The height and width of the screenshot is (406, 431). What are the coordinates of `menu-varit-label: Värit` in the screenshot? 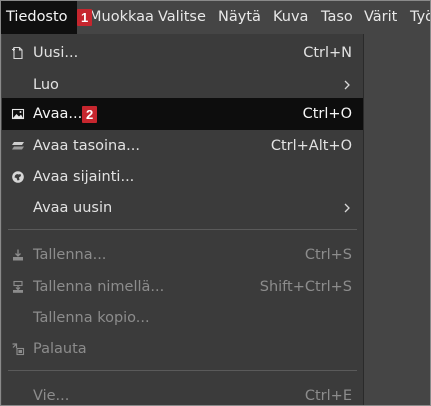 It's located at (381, 17).